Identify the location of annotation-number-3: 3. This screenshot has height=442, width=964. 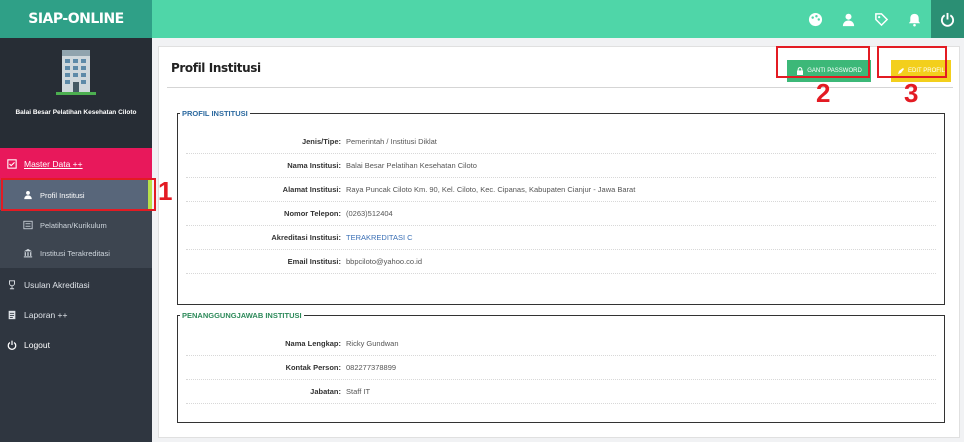
(911, 93).